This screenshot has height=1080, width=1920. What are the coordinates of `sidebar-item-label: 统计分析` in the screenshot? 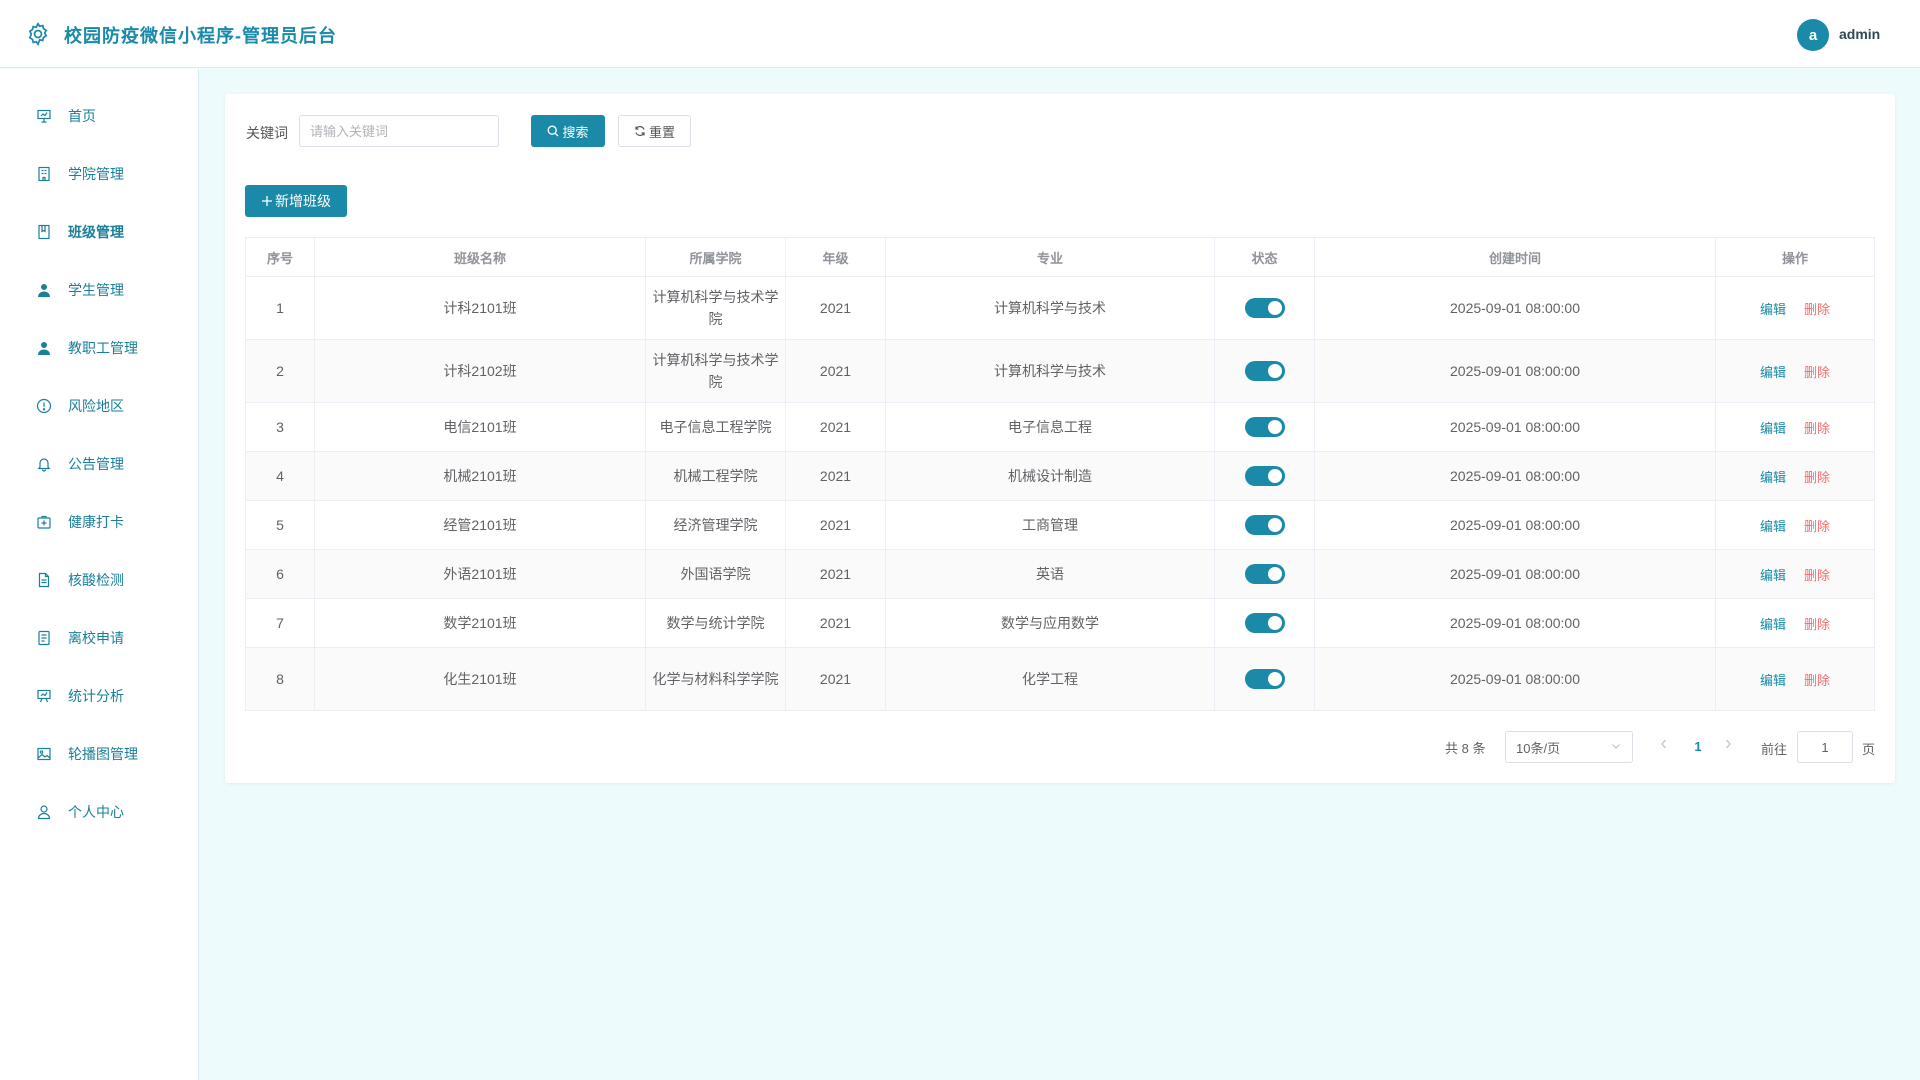 It's located at (96, 696).